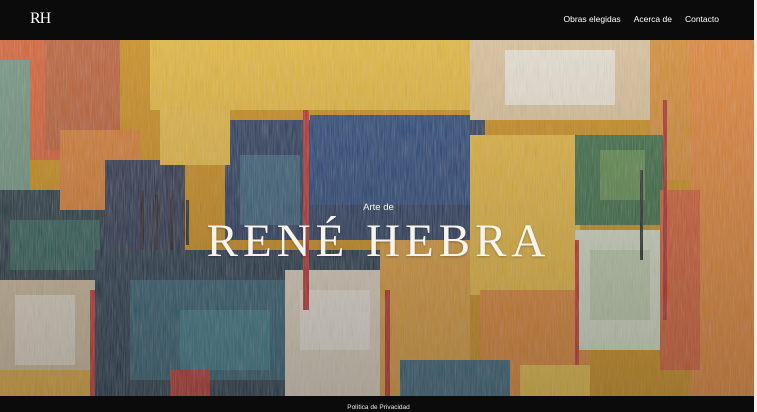 This screenshot has width=757, height=412. Describe the element at coordinates (40, 19) in the screenshot. I see `site-logo: RH` at that location.